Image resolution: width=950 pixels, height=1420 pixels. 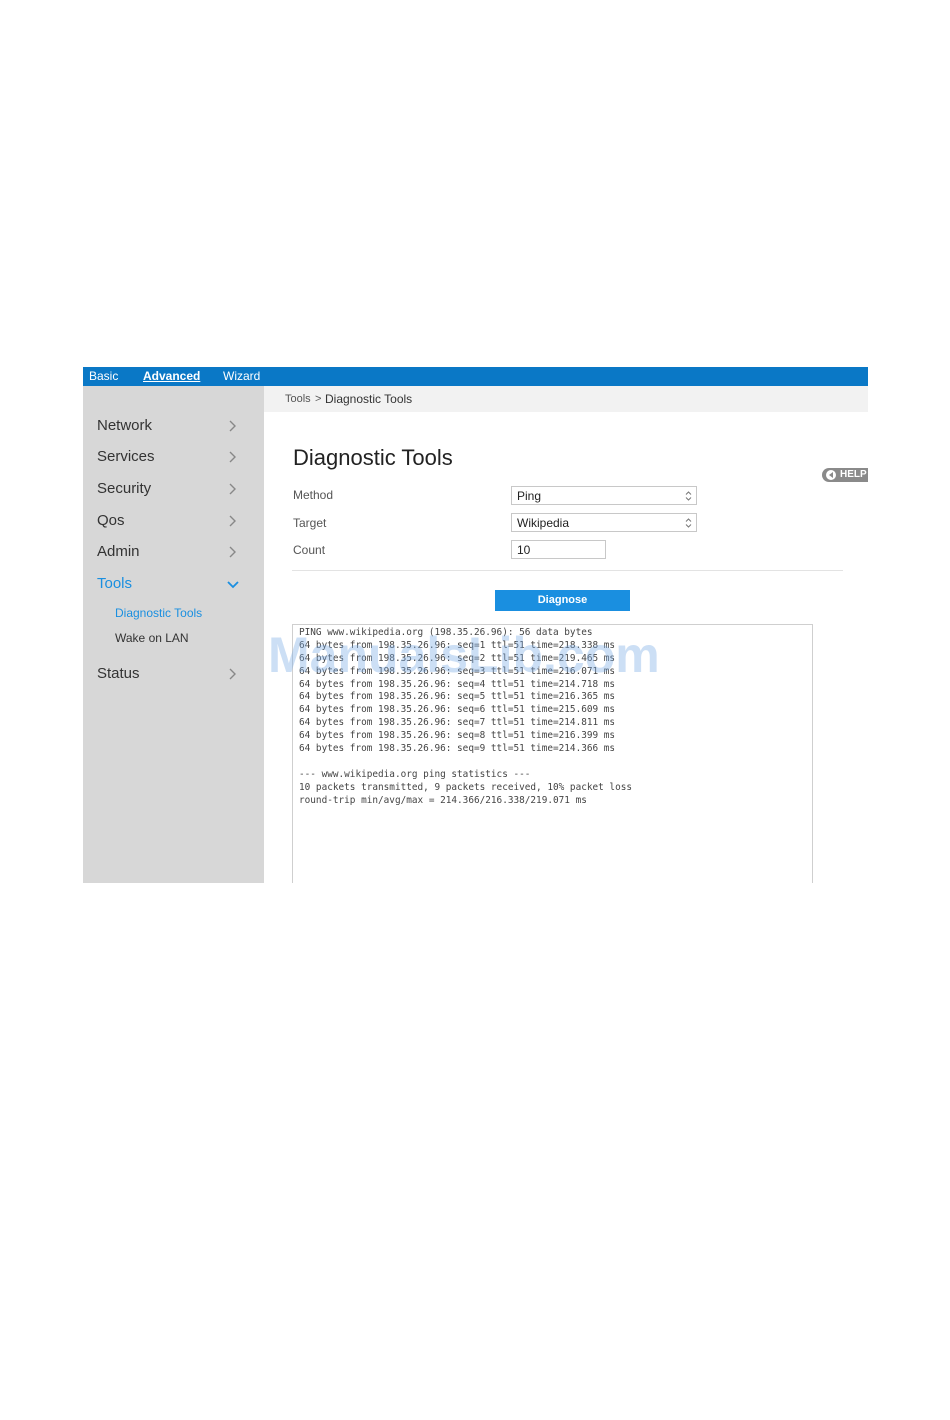 What do you see at coordinates (126, 456) in the screenshot?
I see `sidebar-item-label: Services` at bounding box center [126, 456].